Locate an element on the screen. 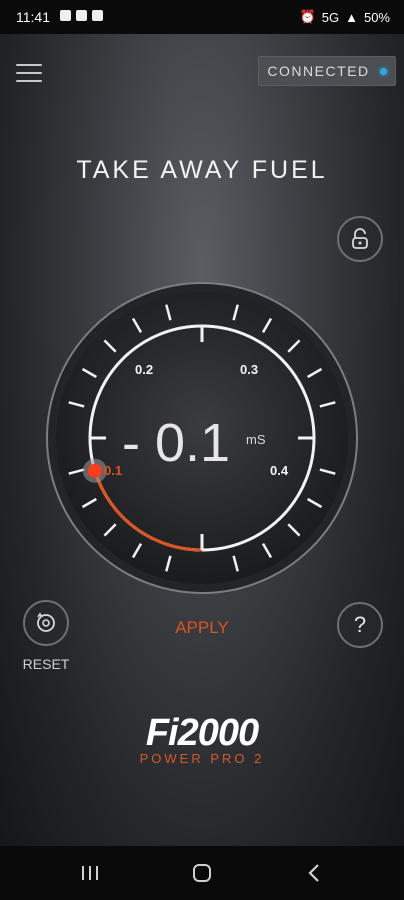 The image size is (404, 900). apply-button: APPLY is located at coordinates (202, 628).